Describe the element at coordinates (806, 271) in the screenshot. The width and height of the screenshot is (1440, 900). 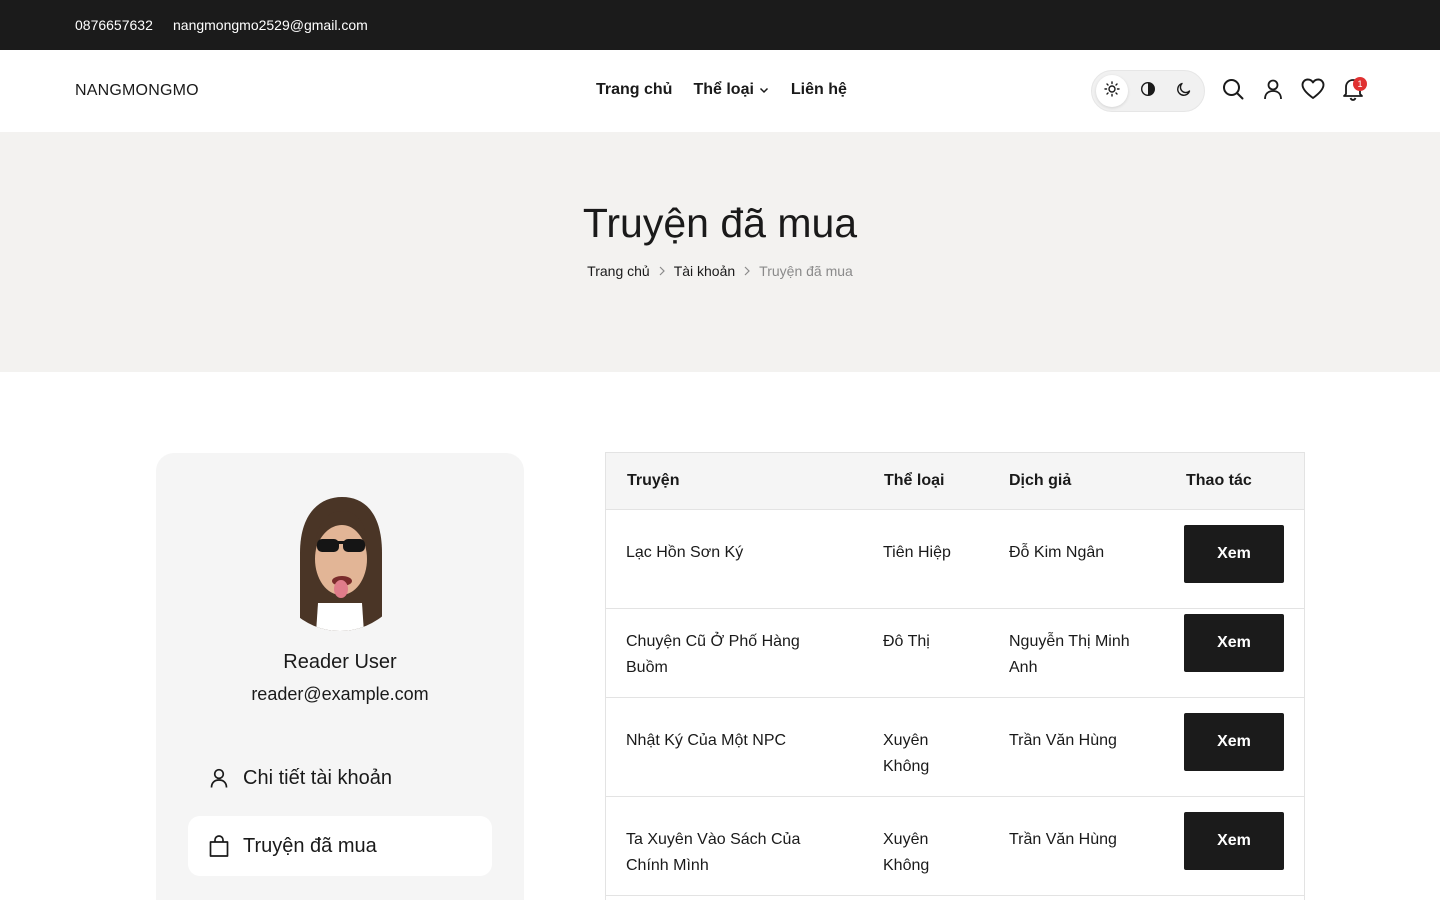
I see `breadcrumb-current: Truyện đã mua` at that location.